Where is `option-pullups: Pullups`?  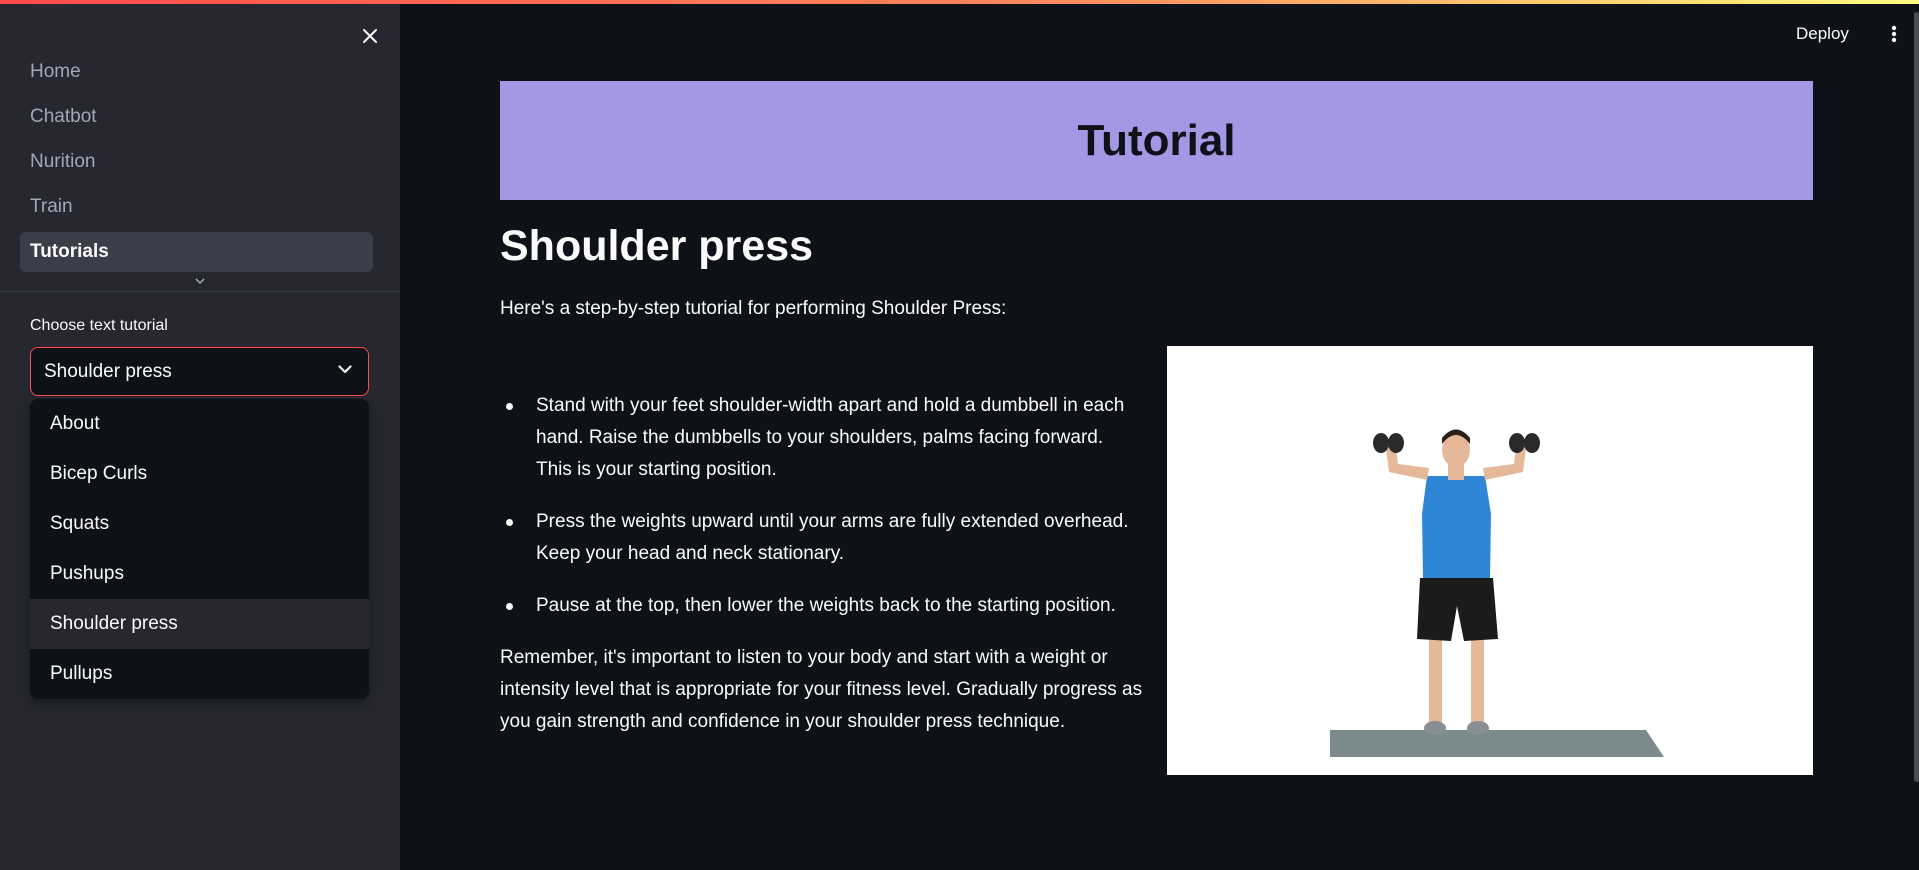 option-pullups: Pullups is located at coordinates (199, 674).